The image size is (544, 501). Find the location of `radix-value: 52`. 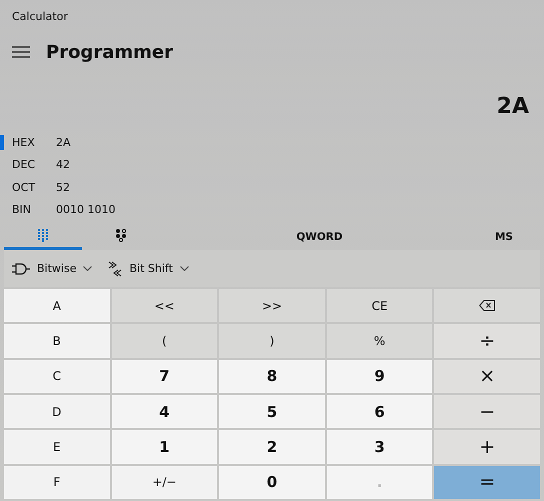

radix-value: 52 is located at coordinates (63, 187).